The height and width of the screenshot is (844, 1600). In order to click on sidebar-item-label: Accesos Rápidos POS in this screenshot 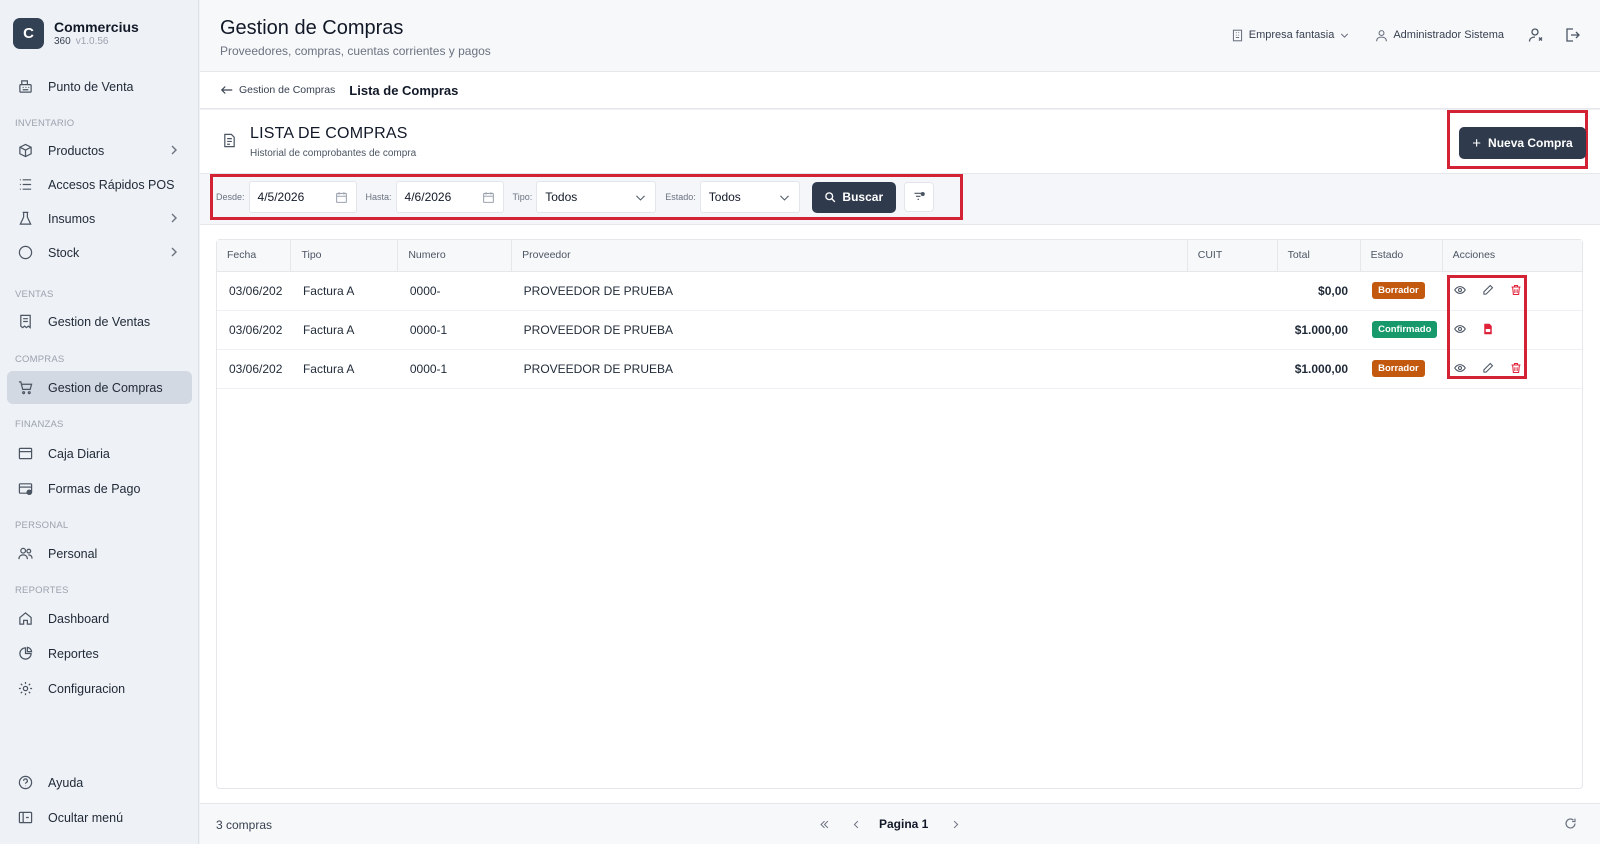, I will do `click(111, 184)`.